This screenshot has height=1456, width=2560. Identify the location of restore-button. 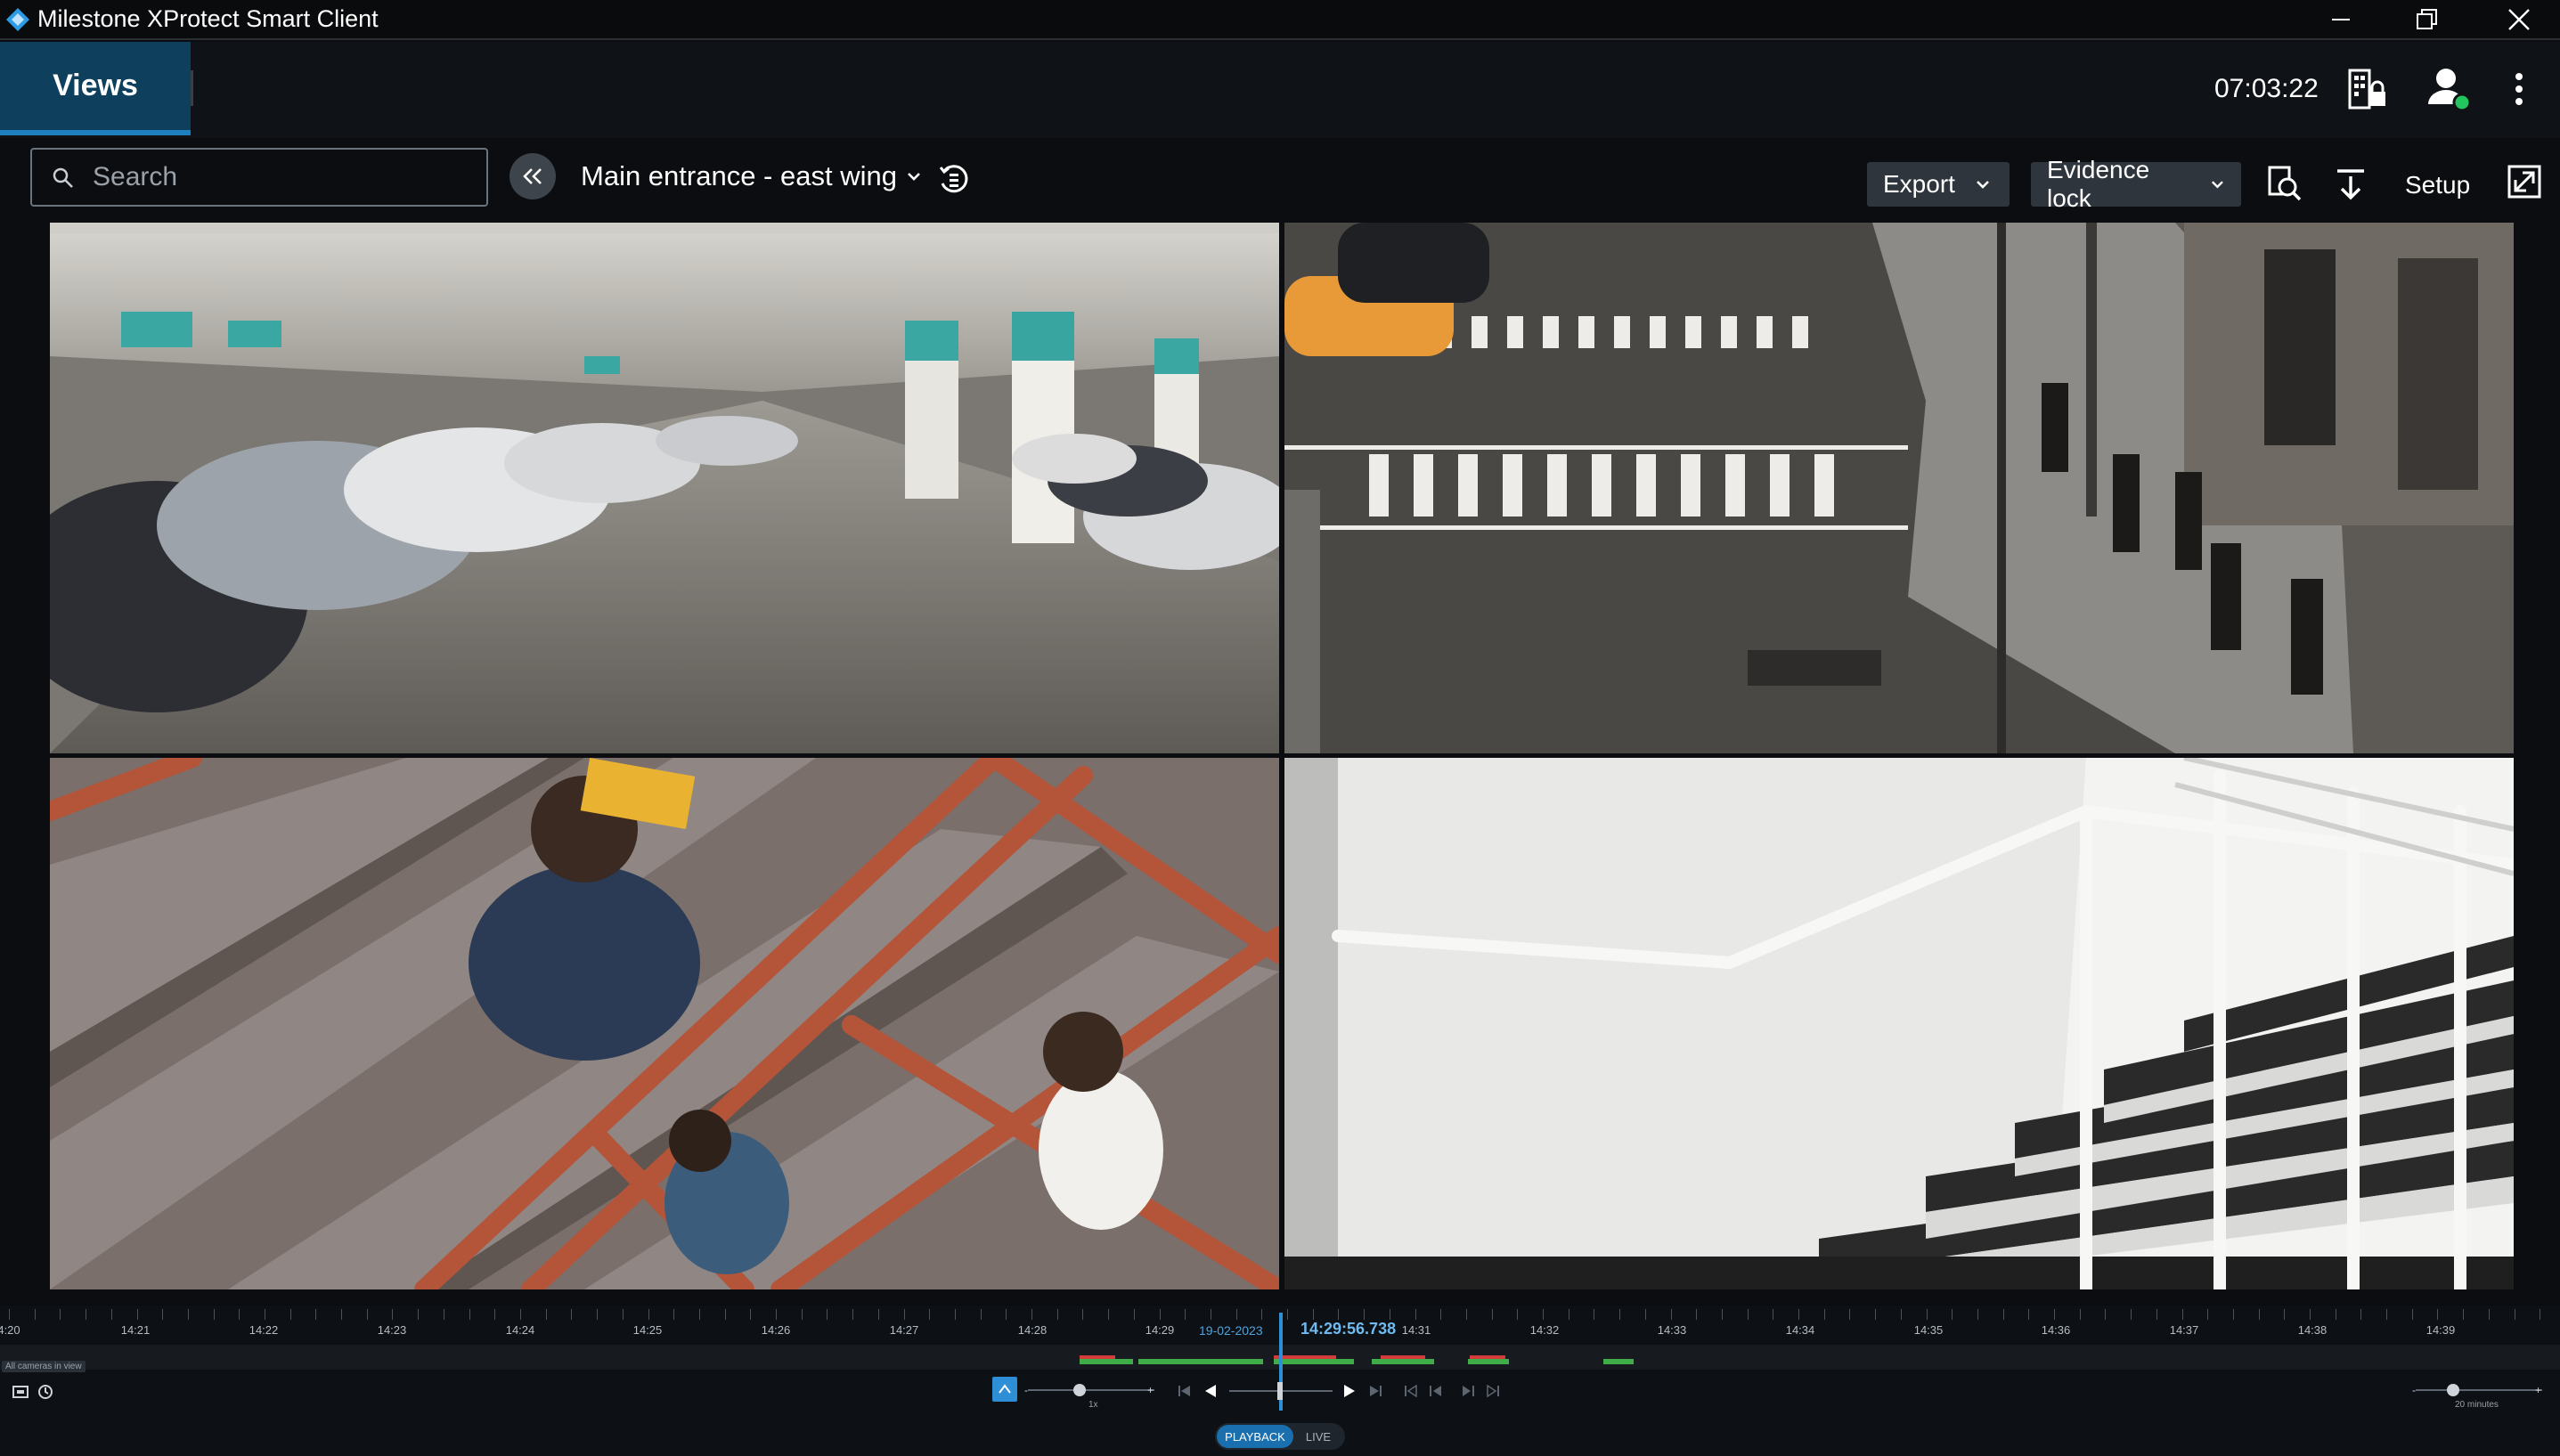
(2427, 19).